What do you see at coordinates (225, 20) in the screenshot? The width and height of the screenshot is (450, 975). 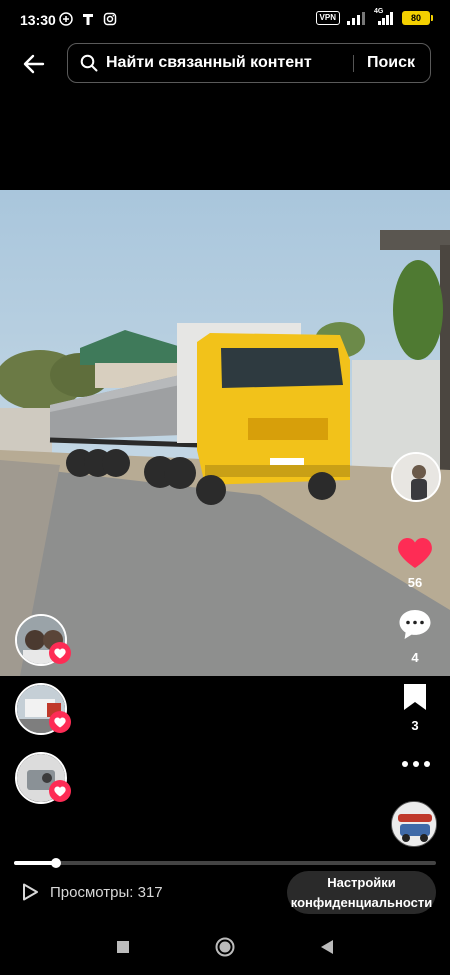 I see `status-bar: 13:30 VPN 4G 80` at bounding box center [225, 20].